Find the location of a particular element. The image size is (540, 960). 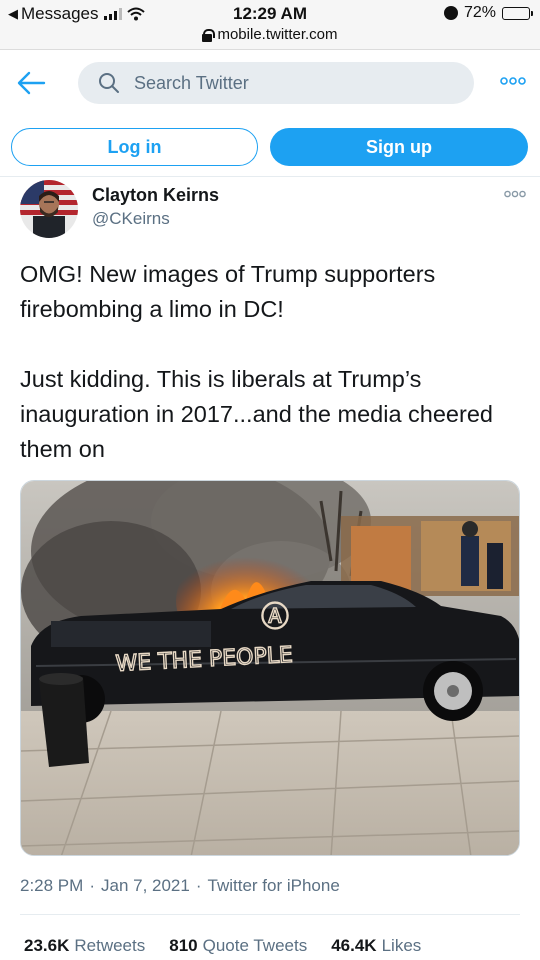

tweet-source: Twitter for iPhone is located at coordinates (274, 886).